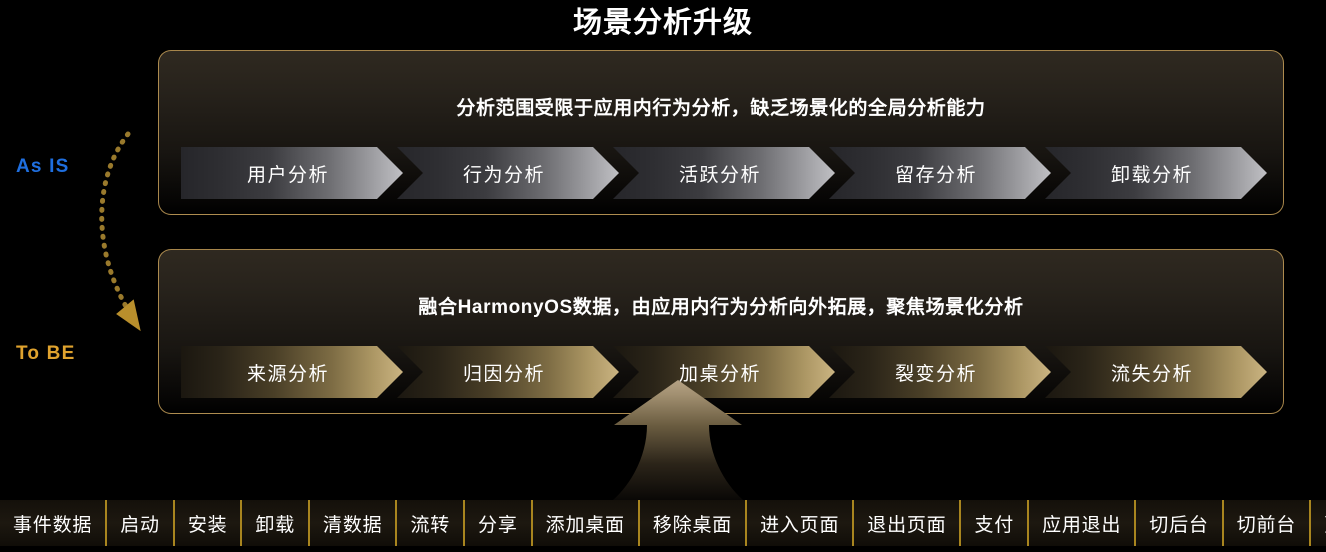  I want to click on page-title: 场景分析升级, so click(662, 23).